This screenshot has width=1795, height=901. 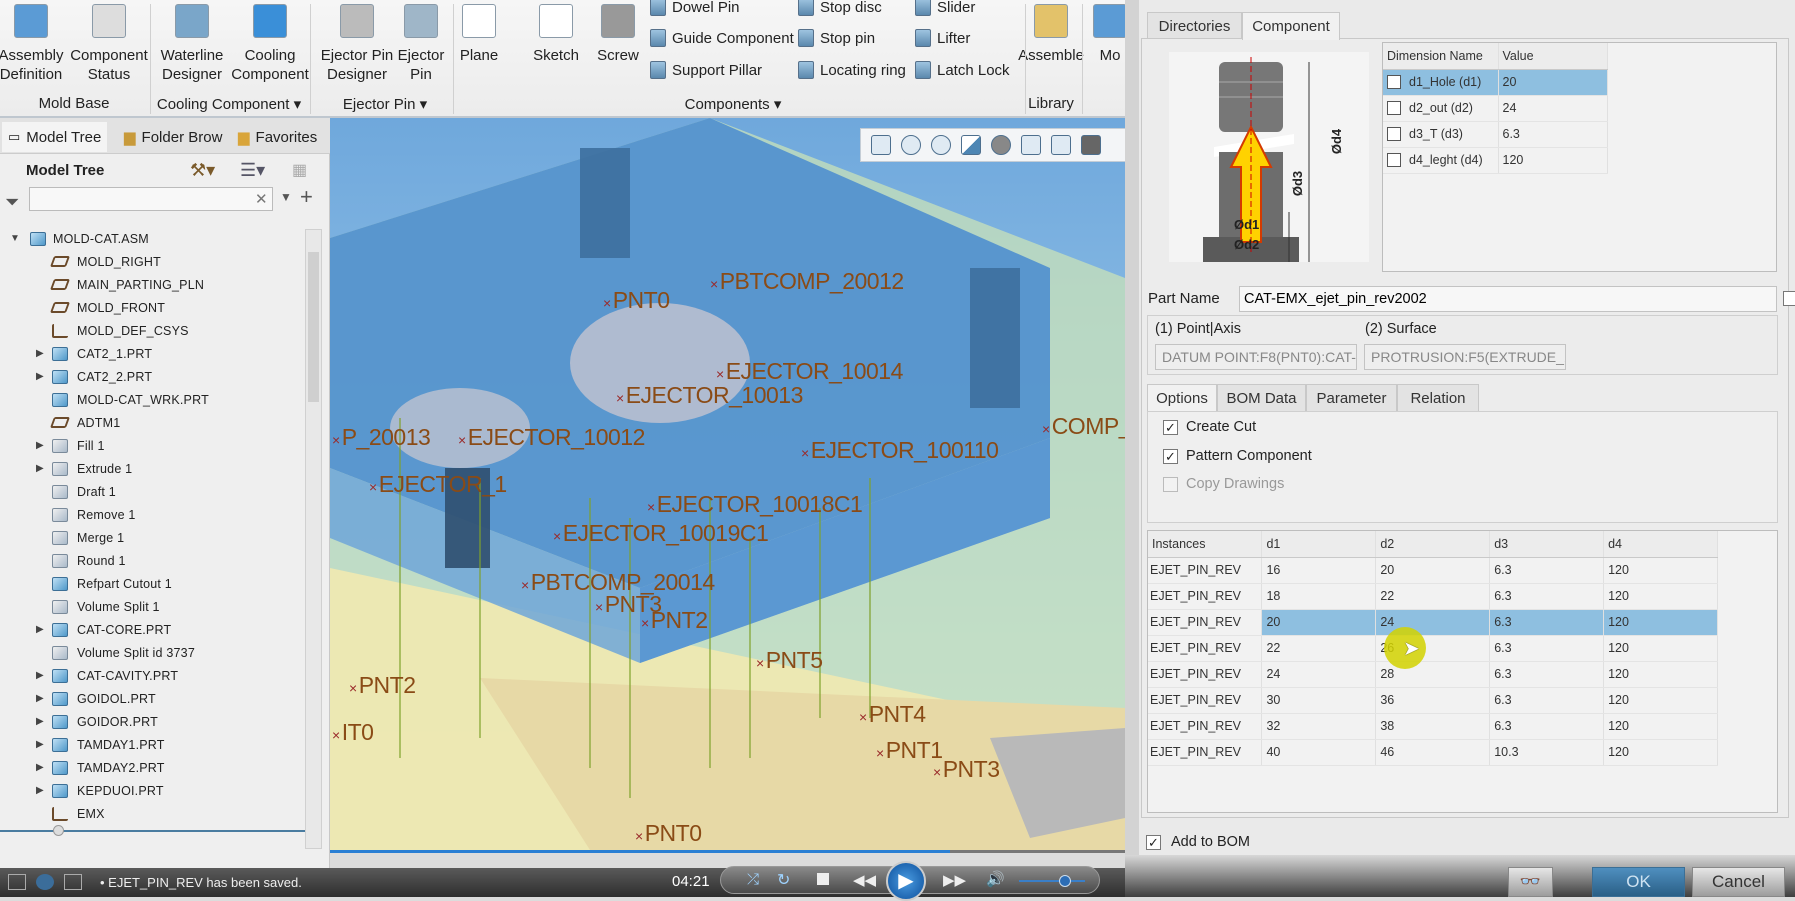 I want to click on preview-button: 👓, so click(x=1530, y=882).